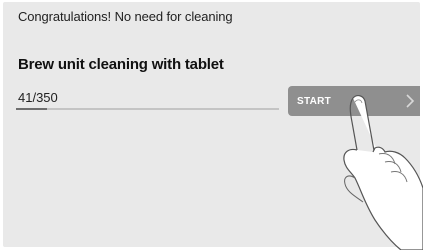 The height and width of the screenshot is (250, 423). I want to click on start-button-label: START, so click(314, 101).